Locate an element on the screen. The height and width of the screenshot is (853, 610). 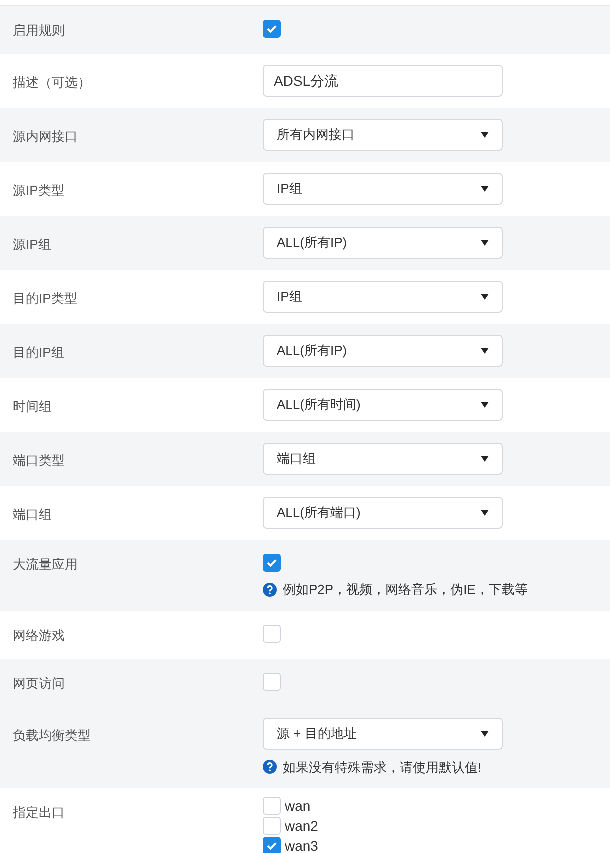
field-label: 网络游戏 is located at coordinates (39, 635).